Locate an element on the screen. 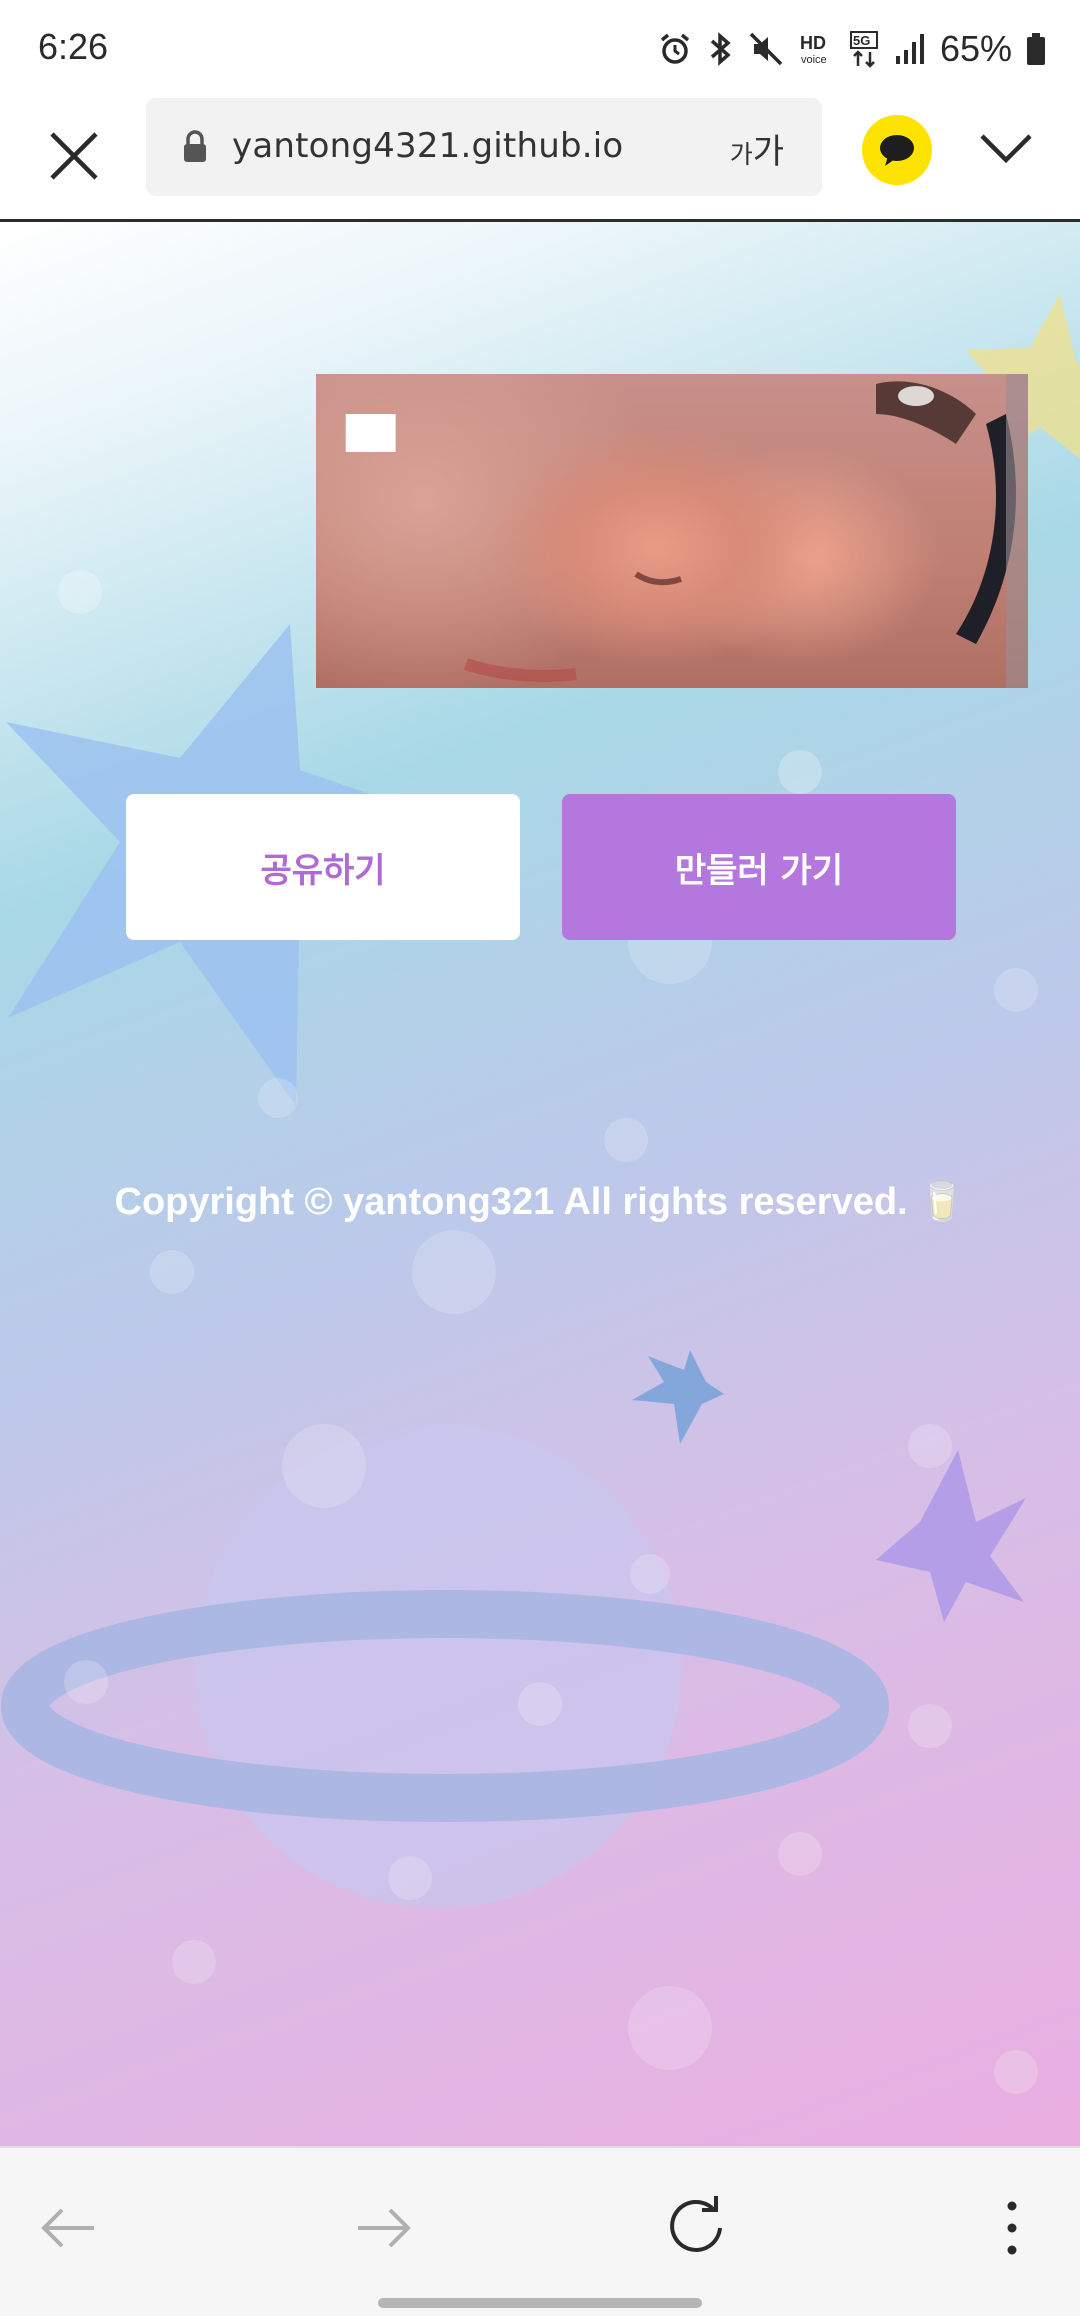  svg-text: 5G is located at coordinates (861, 40).